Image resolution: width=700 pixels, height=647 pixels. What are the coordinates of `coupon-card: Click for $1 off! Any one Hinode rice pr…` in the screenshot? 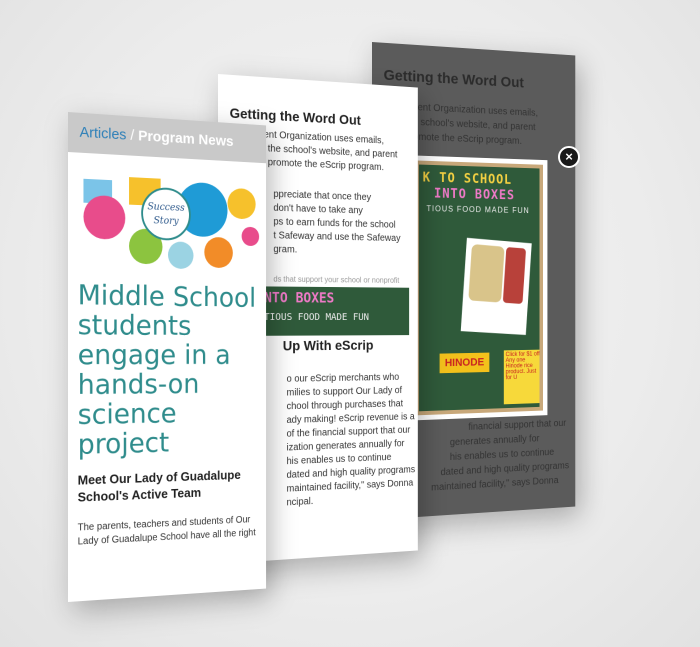 It's located at (523, 377).